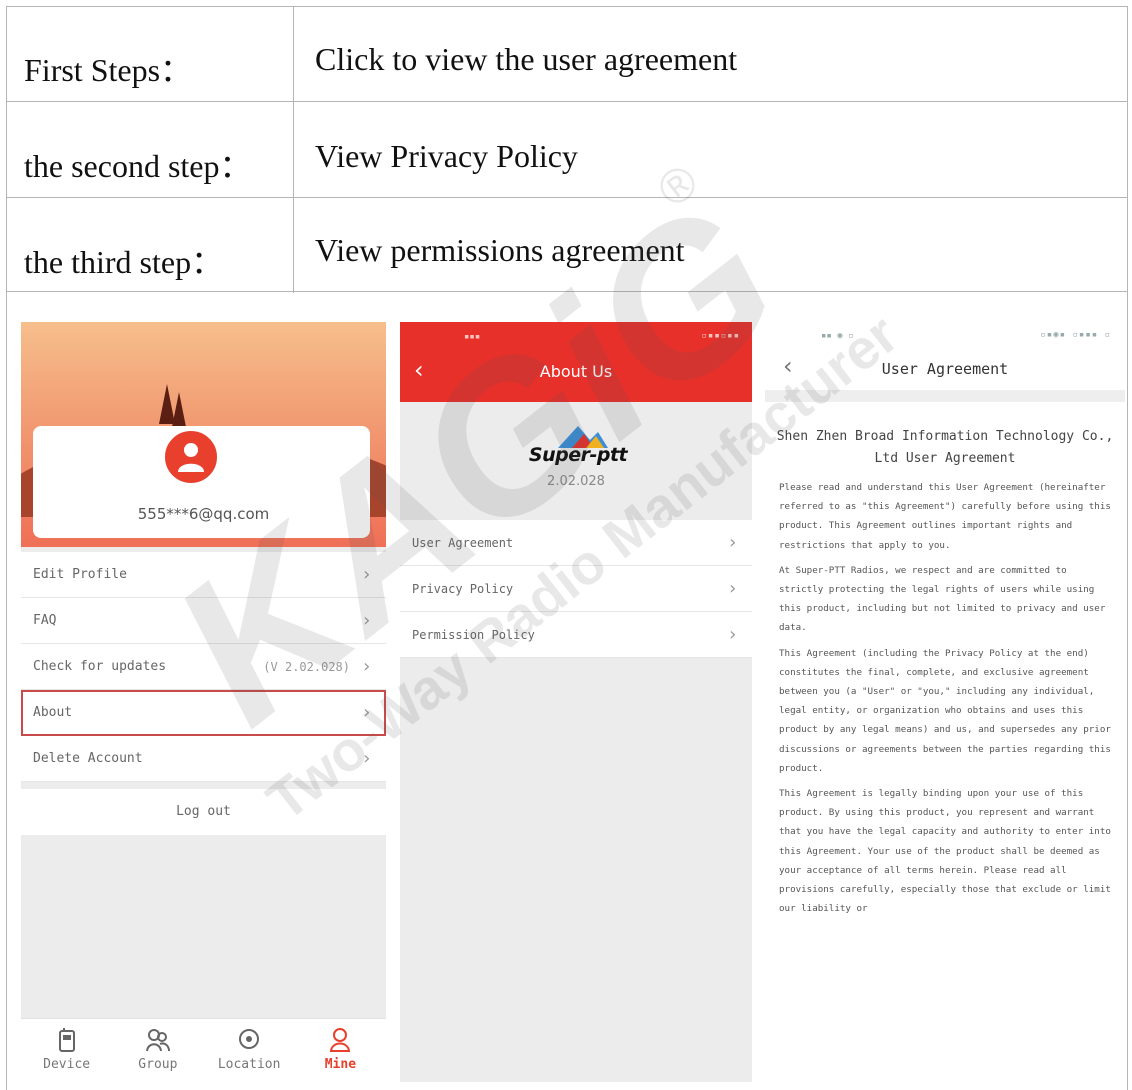 The height and width of the screenshot is (1090, 1132). I want to click on menu-item-about: About ›, so click(203, 713).